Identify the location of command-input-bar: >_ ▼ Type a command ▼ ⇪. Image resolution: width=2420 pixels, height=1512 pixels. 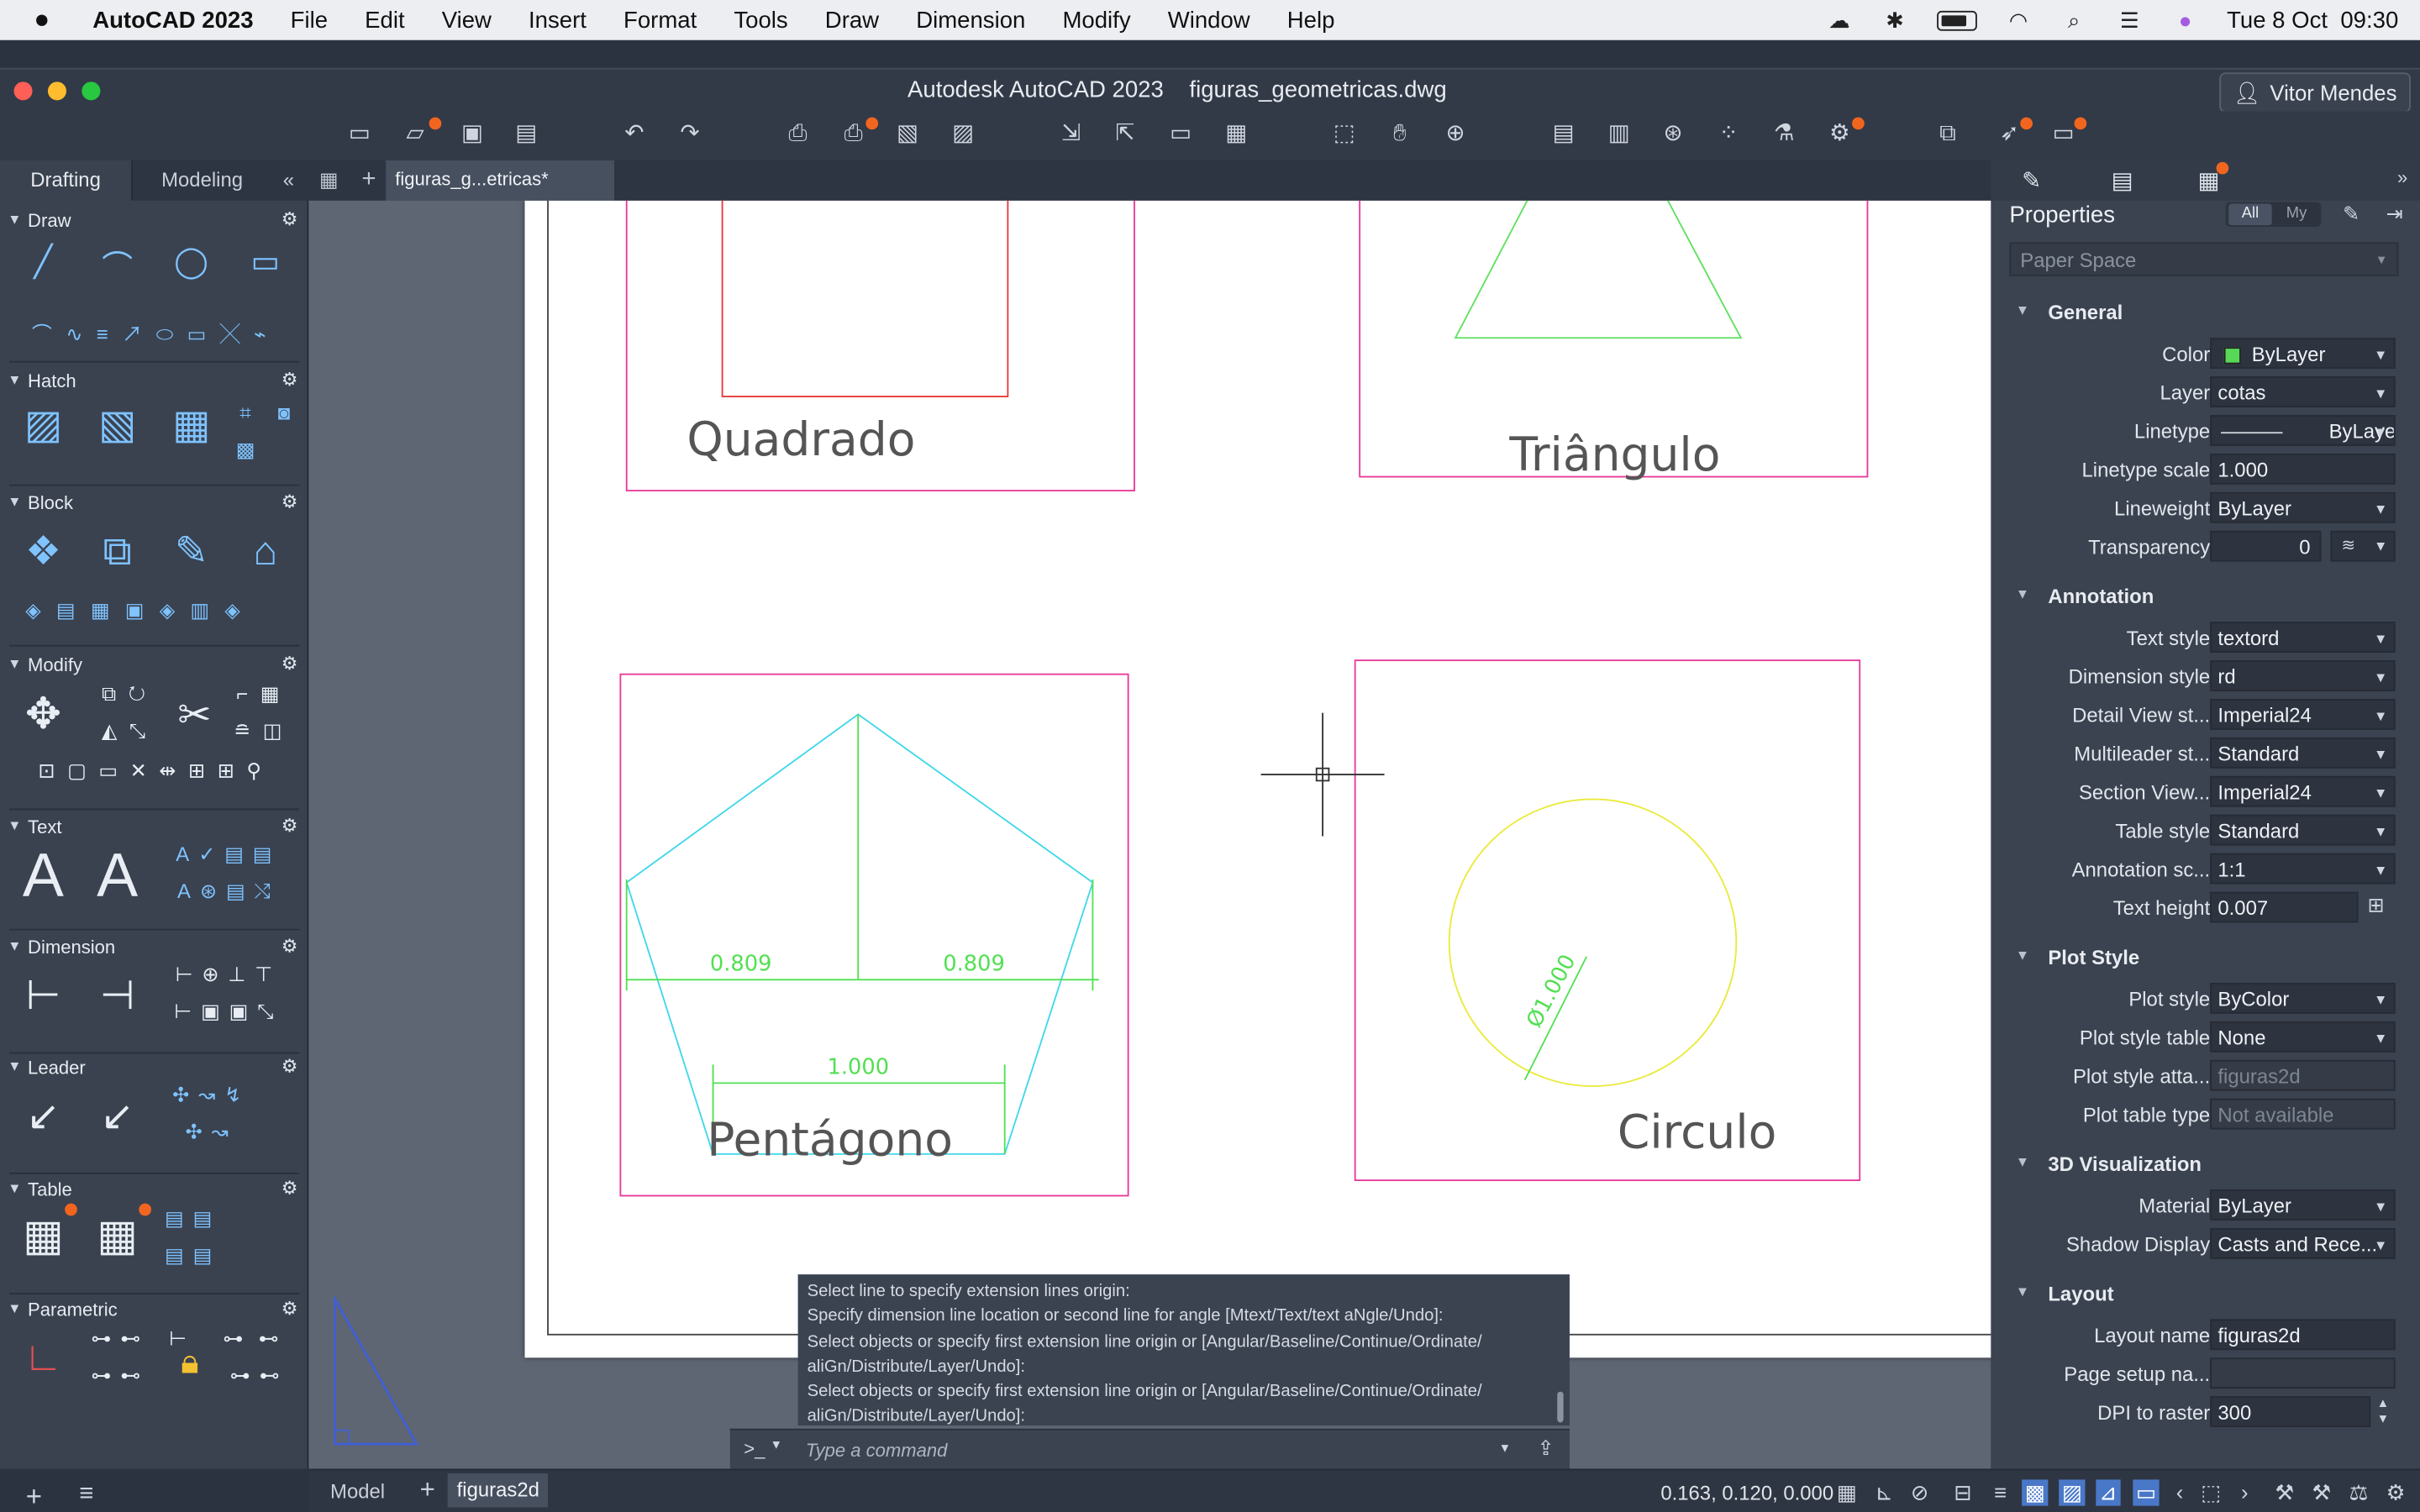
(1149, 1448).